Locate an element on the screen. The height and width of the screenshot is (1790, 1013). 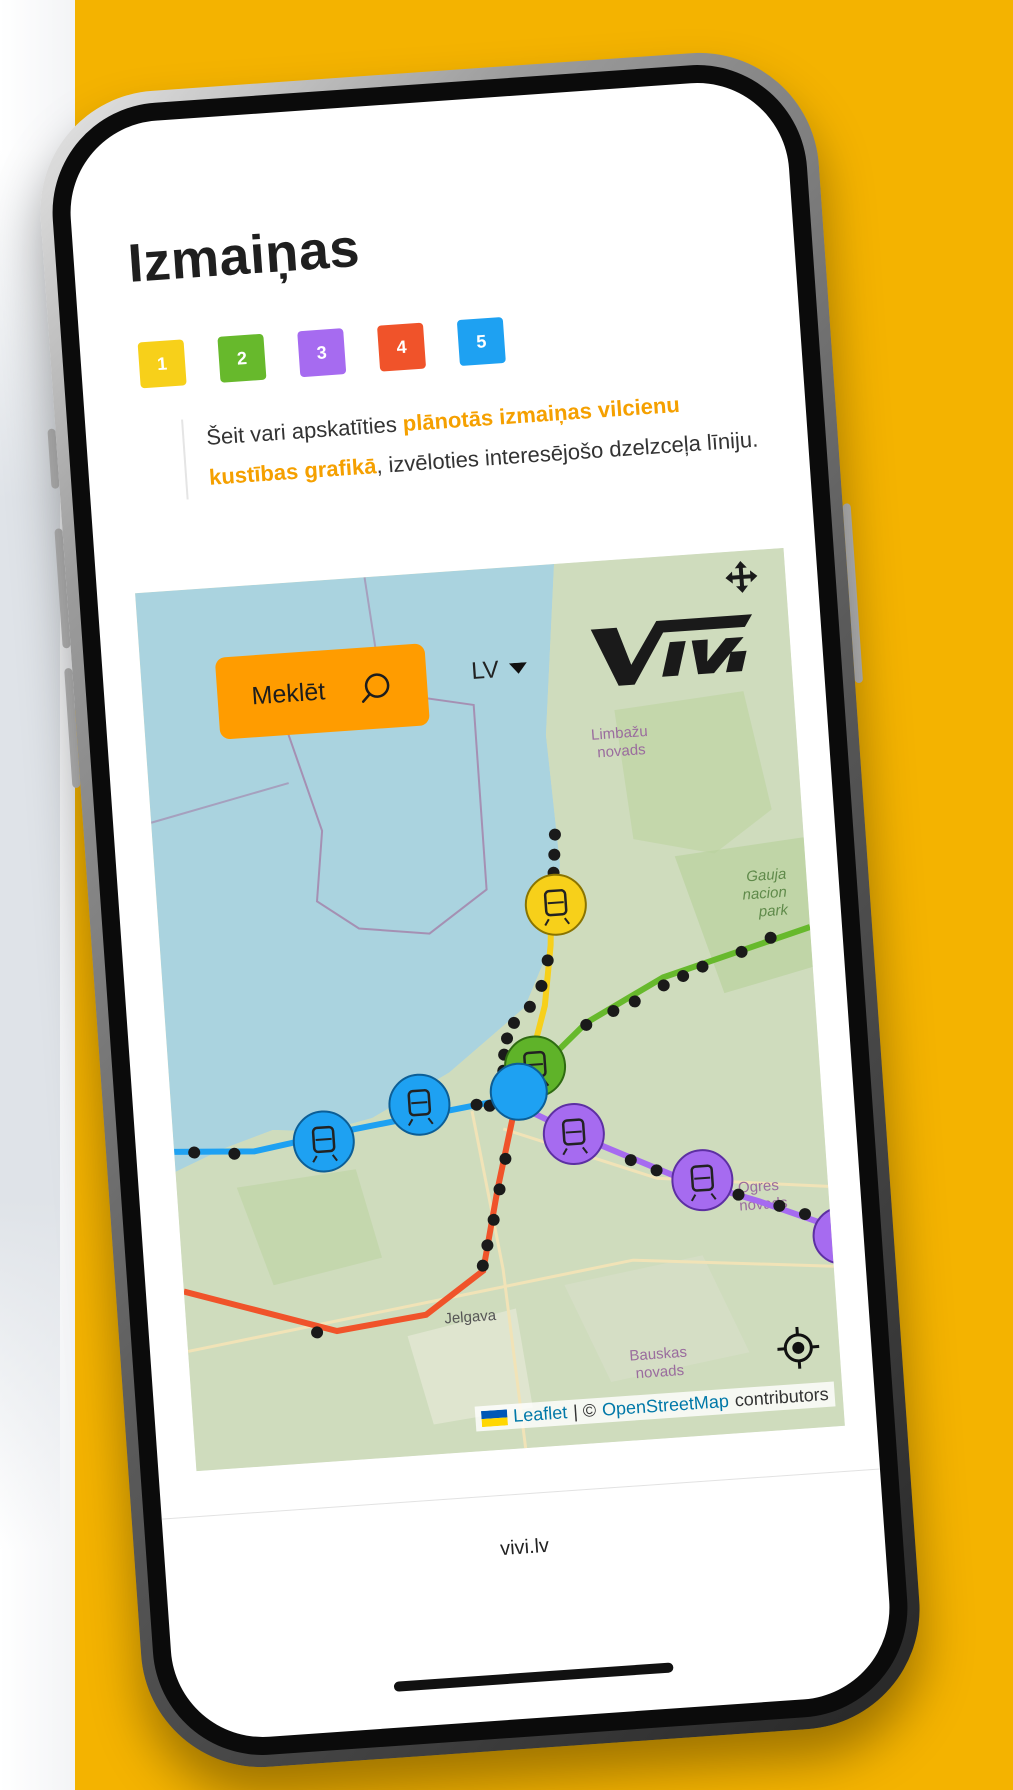
home-indicator is located at coordinates (533, 1677).